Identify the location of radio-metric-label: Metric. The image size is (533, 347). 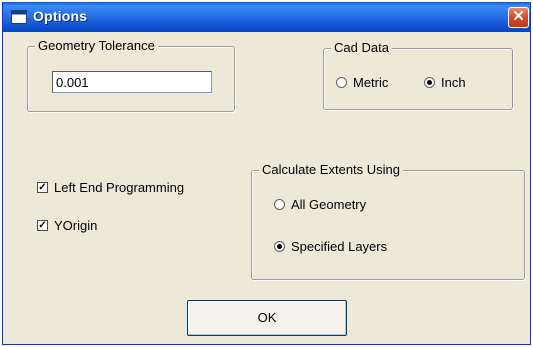
(371, 82).